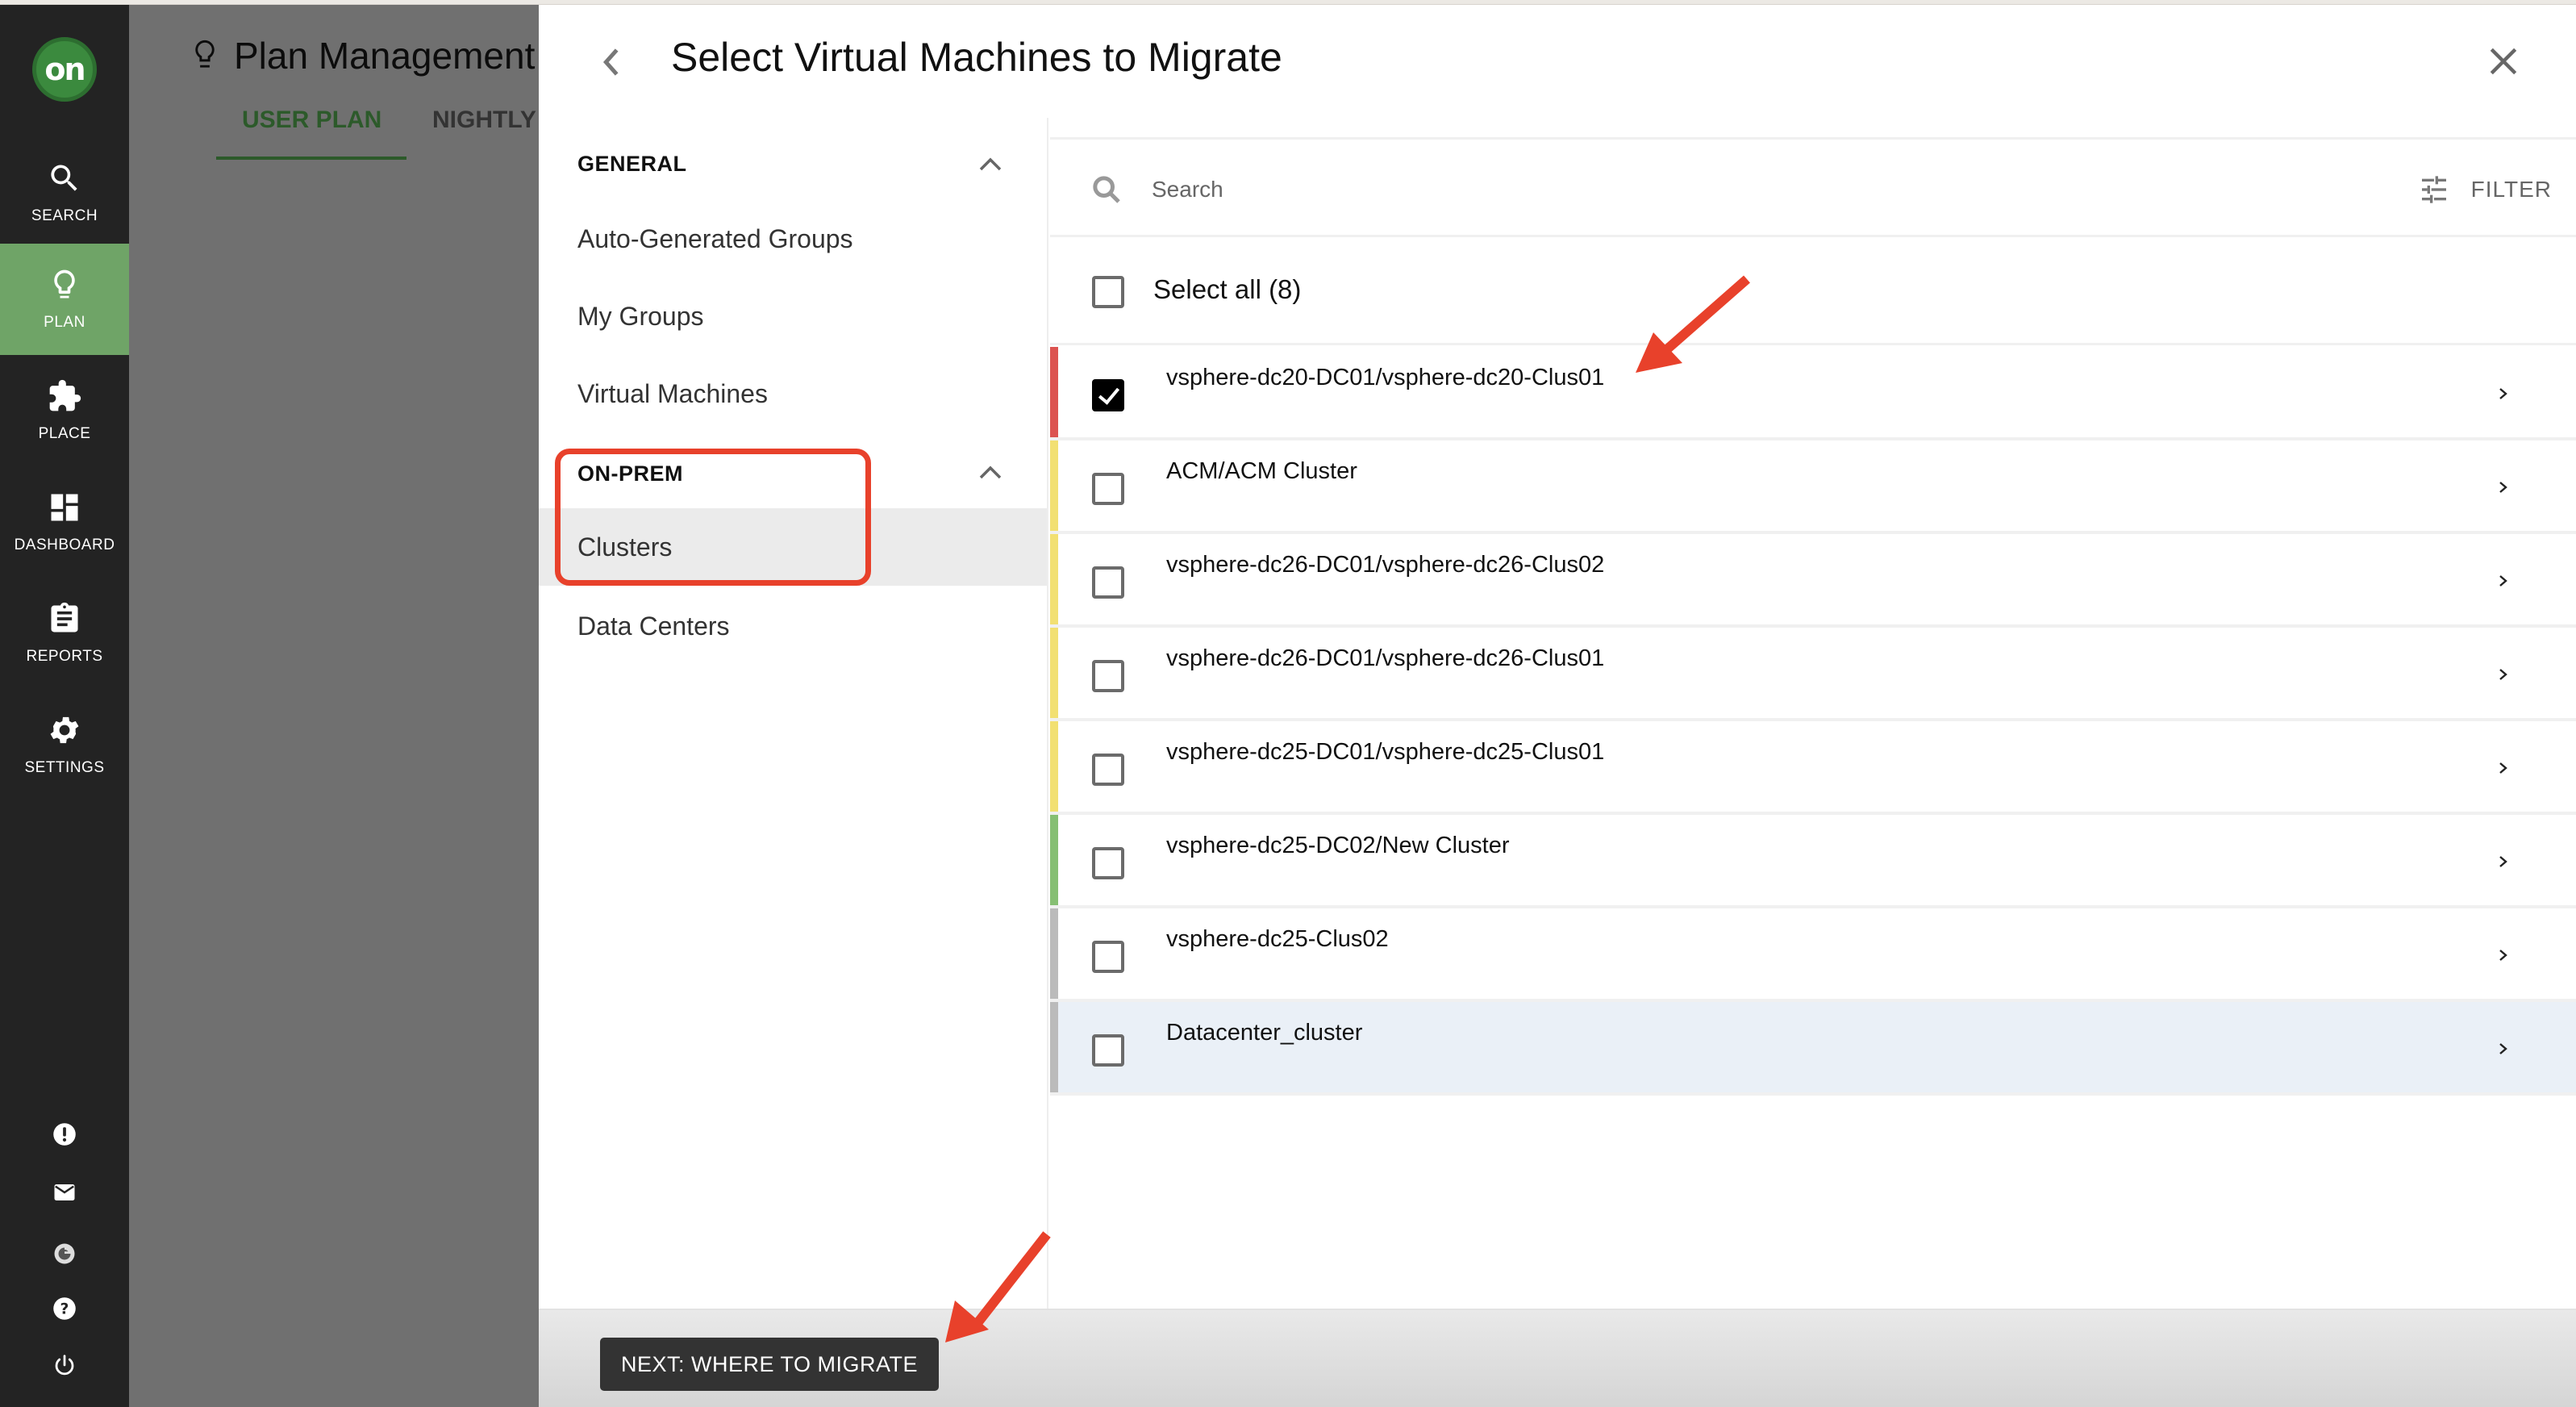 Image resolution: width=2576 pixels, height=1407 pixels. What do you see at coordinates (64, 192) in the screenshot?
I see `nav-item-search: SEARCH` at bounding box center [64, 192].